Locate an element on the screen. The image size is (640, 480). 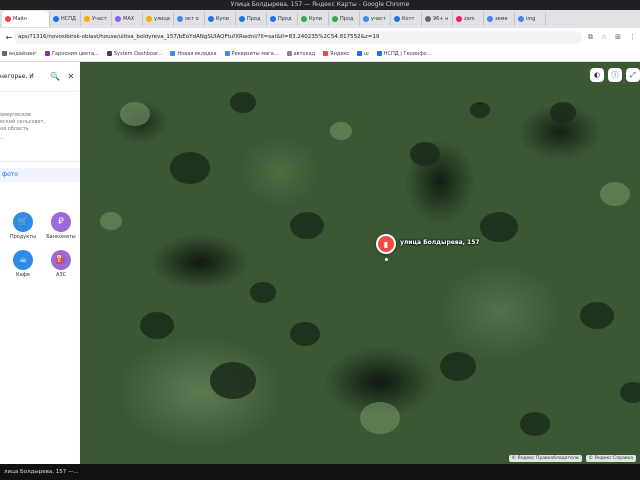
map-controls: ◐ ⓘ ⤢ is located at coordinates (615, 75).